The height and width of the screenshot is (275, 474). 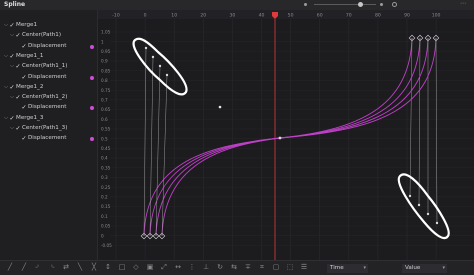 What do you see at coordinates (347, 268) in the screenshot?
I see `time-dropdown: Time ▾` at bounding box center [347, 268].